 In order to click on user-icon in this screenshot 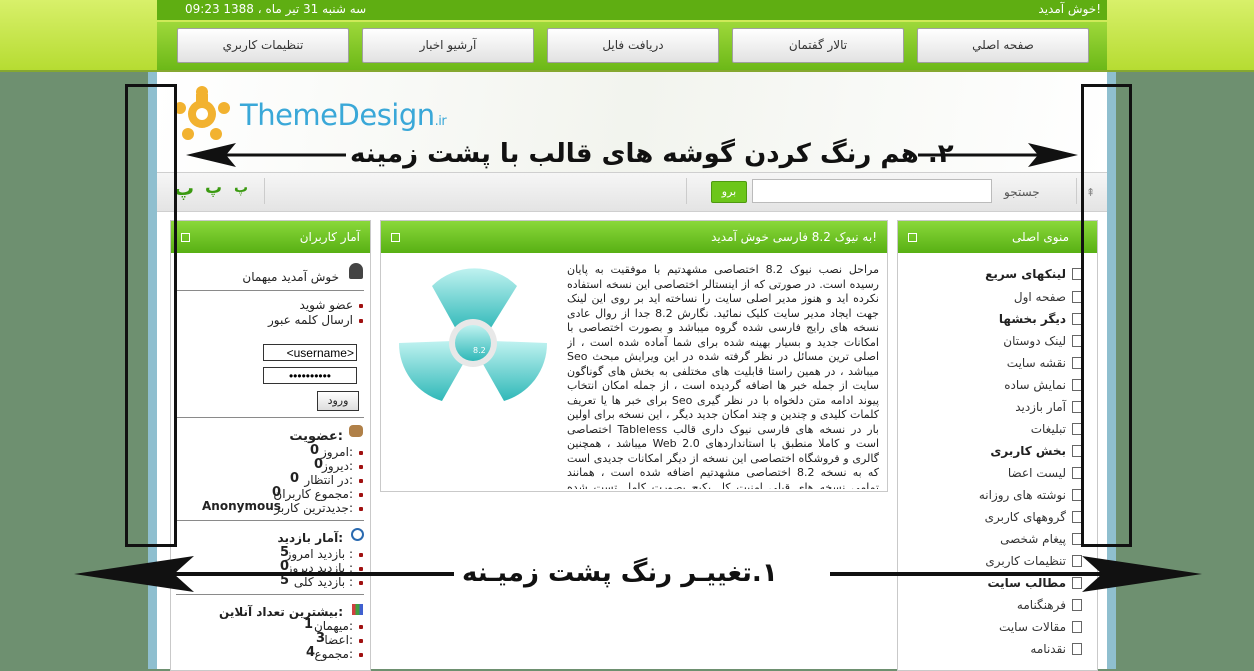, I will do `click(356, 271)`.